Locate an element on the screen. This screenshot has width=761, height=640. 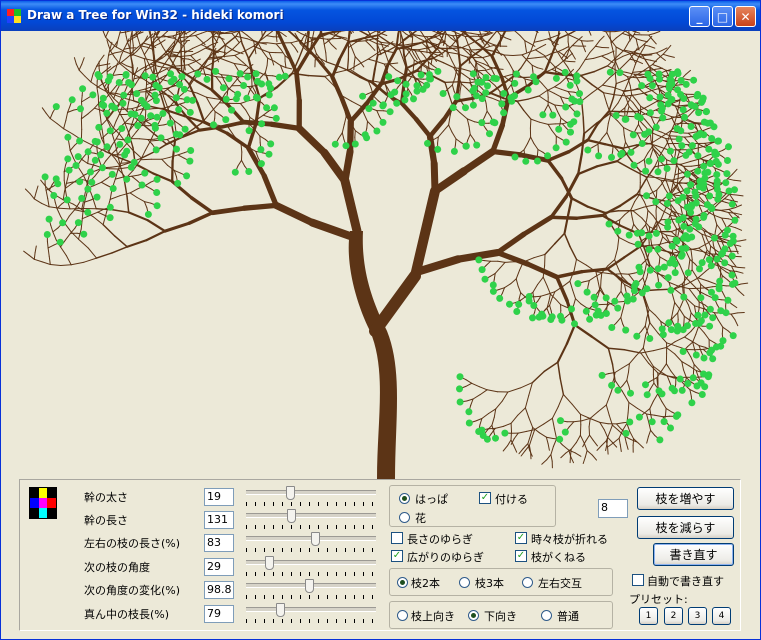
close-button: ✕ is located at coordinates (745, 16).